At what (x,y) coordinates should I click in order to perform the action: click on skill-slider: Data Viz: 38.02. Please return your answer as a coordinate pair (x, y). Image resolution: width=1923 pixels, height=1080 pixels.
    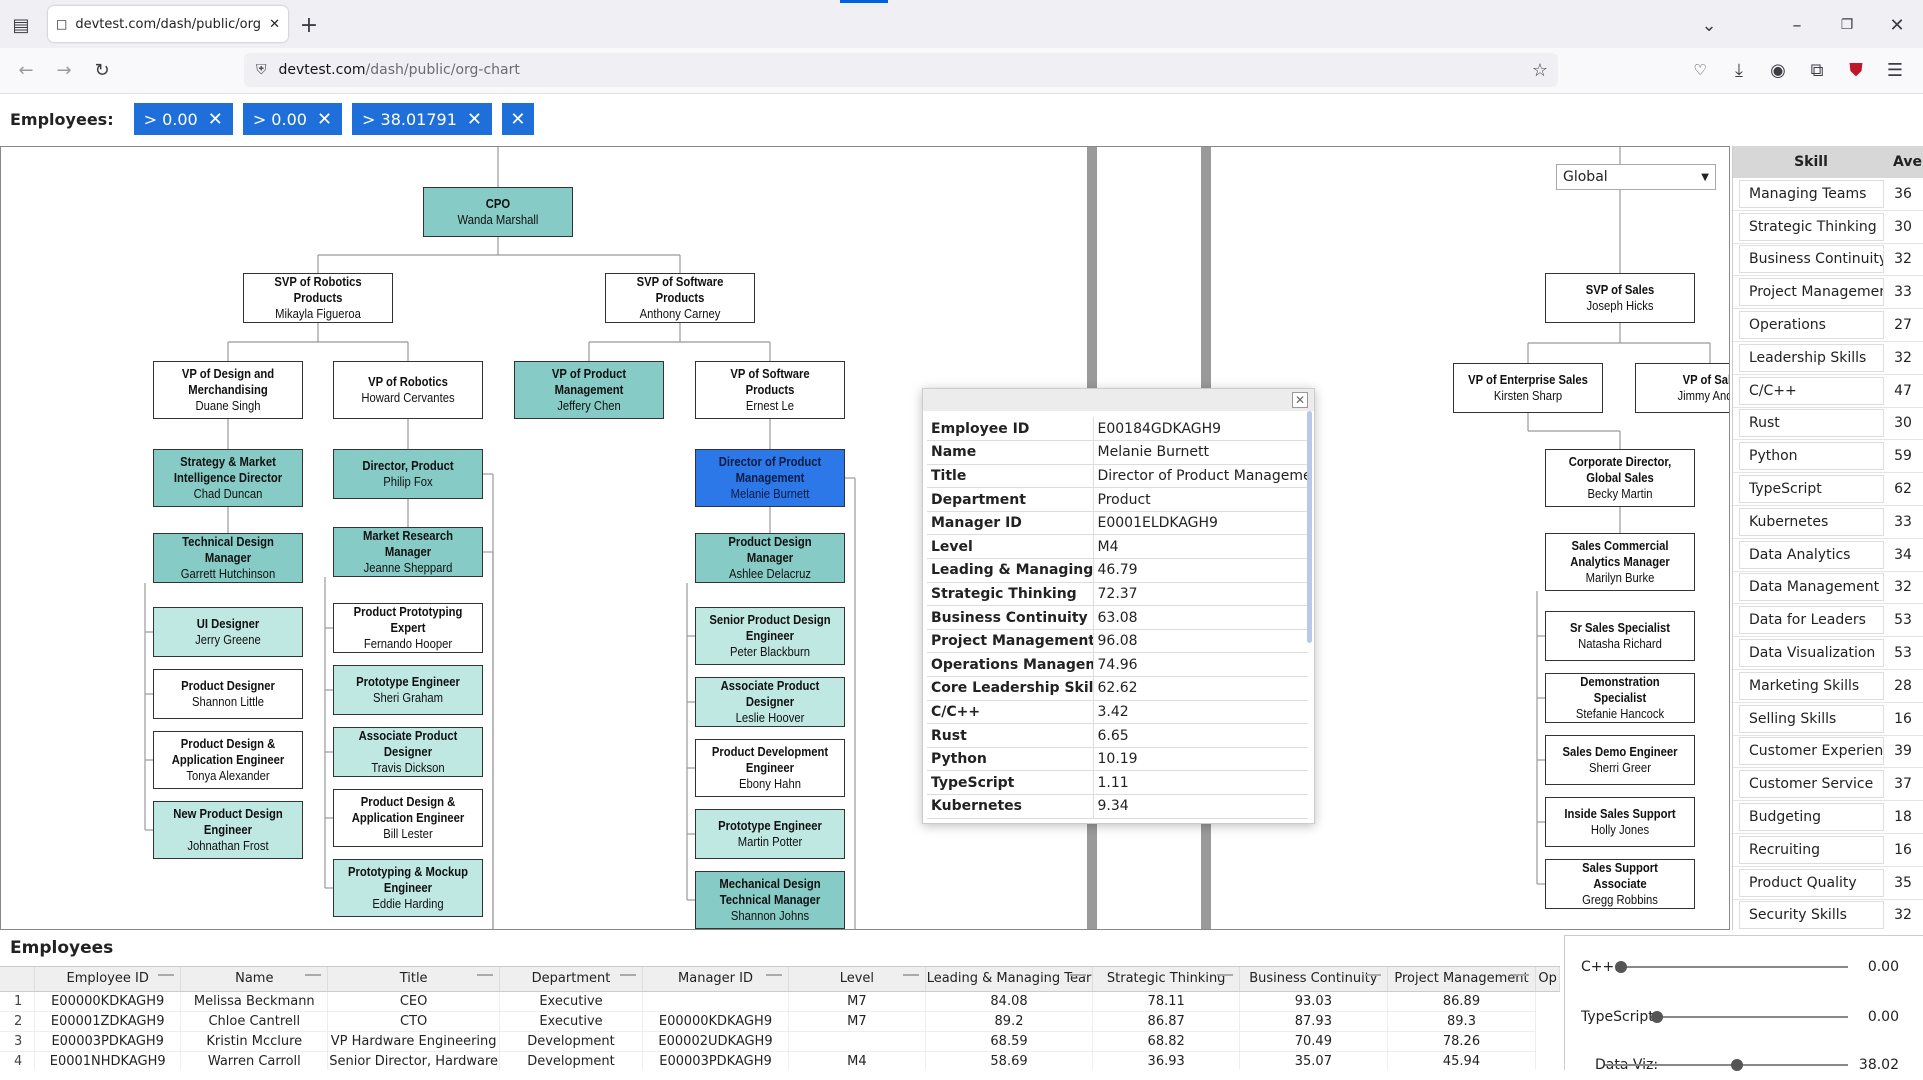
    Looking at the image, I should click on (1744, 1065).